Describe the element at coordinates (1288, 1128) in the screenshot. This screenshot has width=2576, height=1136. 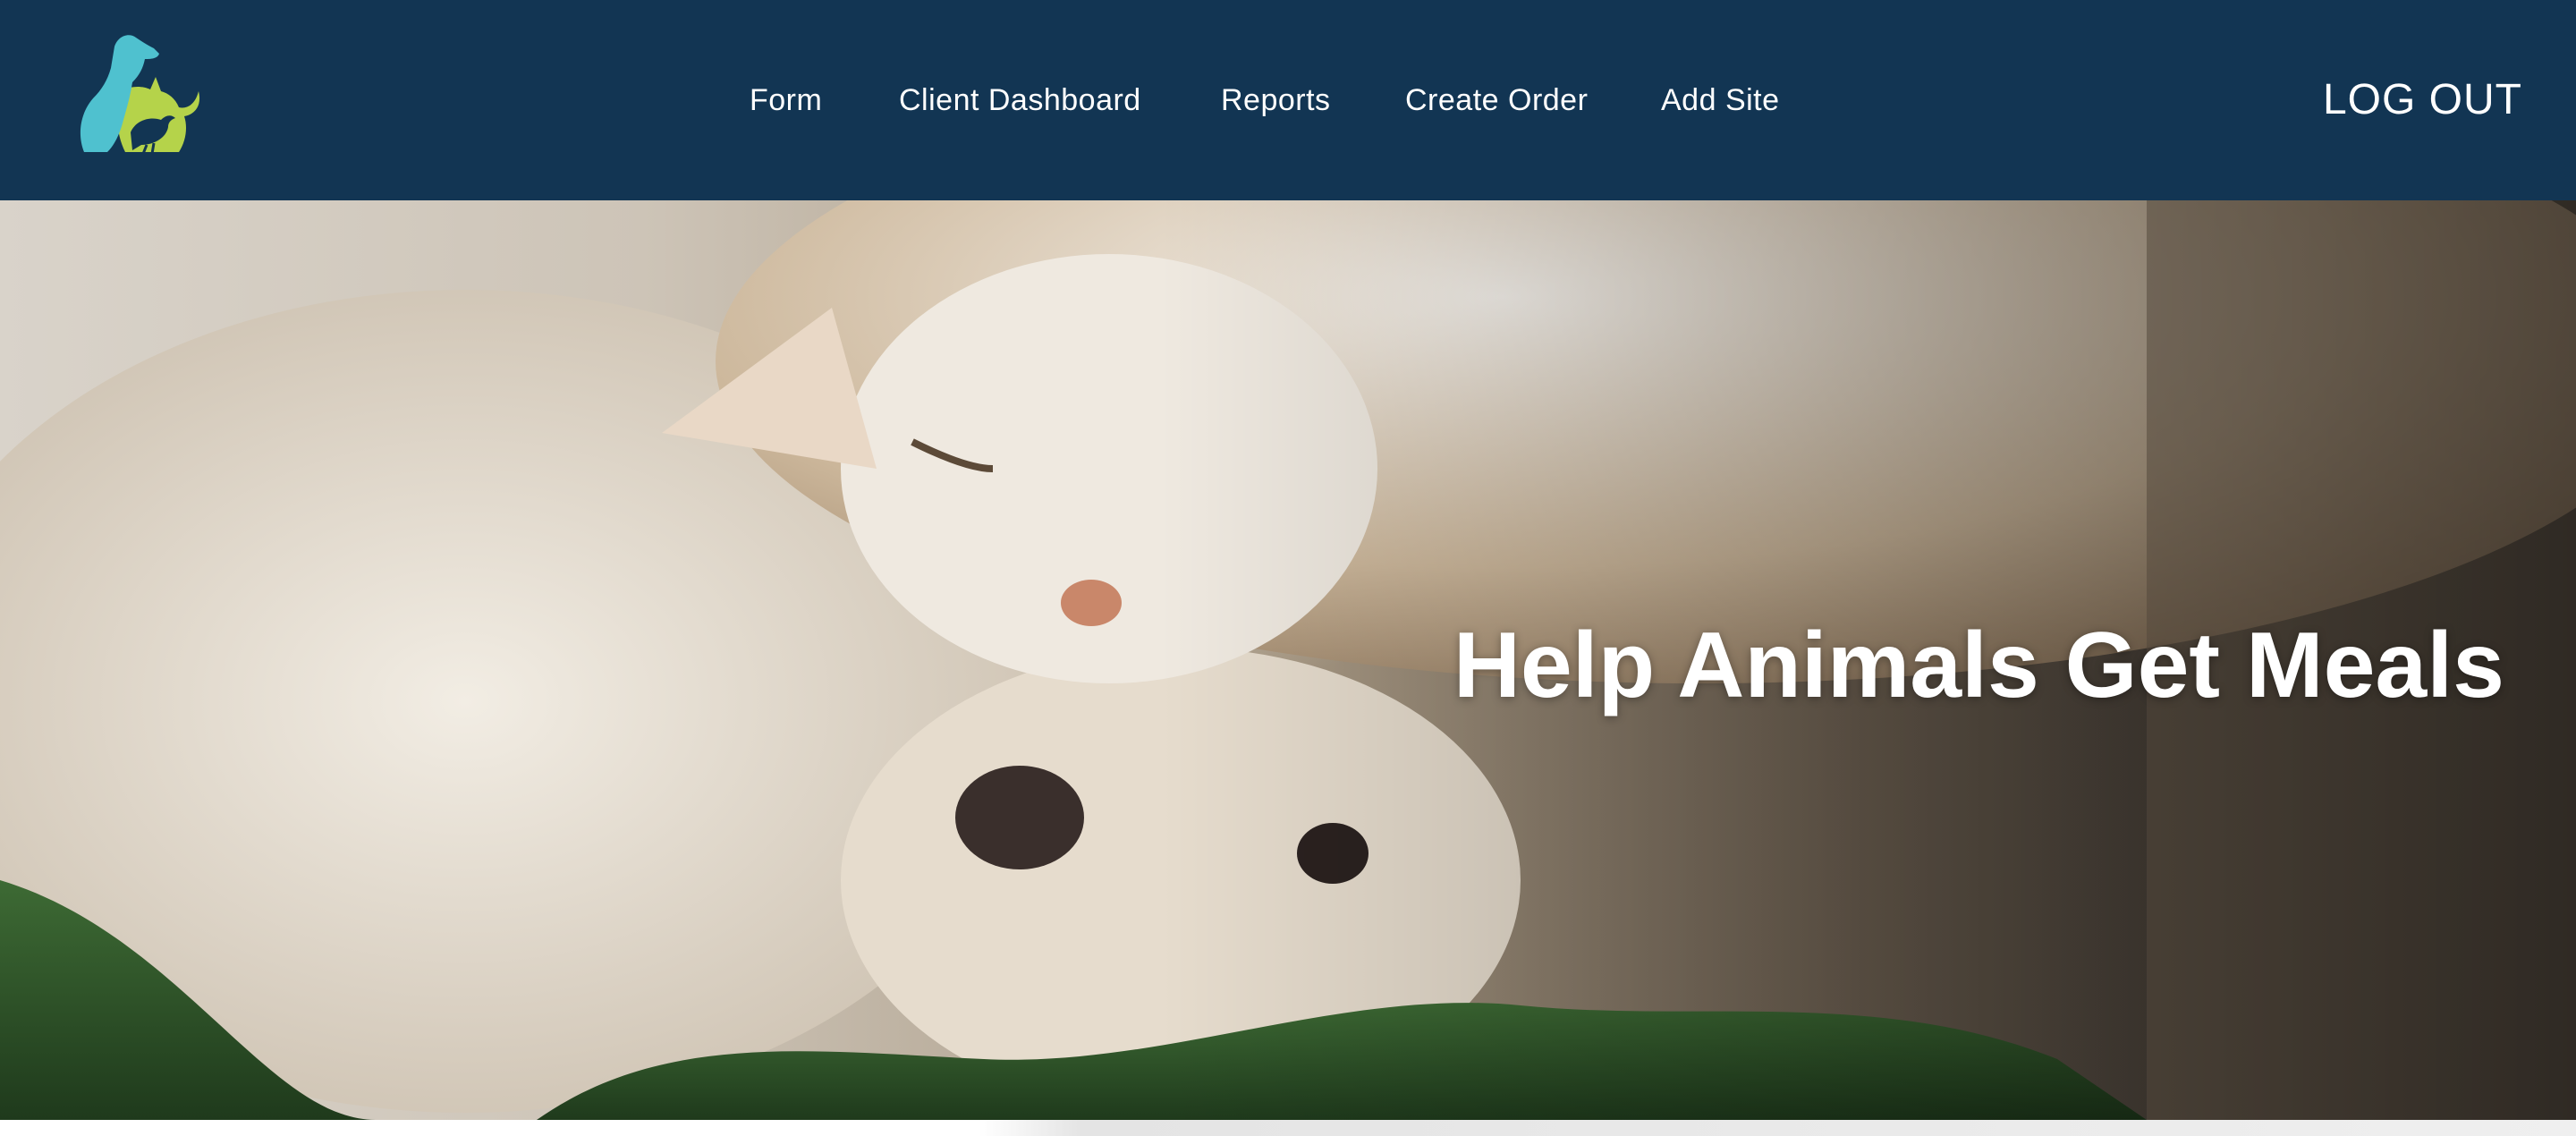
I see `section-divider` at that location.